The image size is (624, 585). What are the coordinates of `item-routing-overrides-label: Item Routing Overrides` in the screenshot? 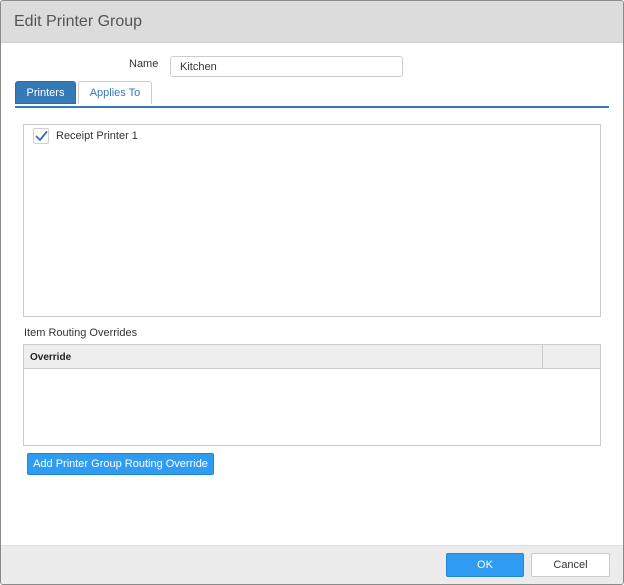 It's located at (81, 333).